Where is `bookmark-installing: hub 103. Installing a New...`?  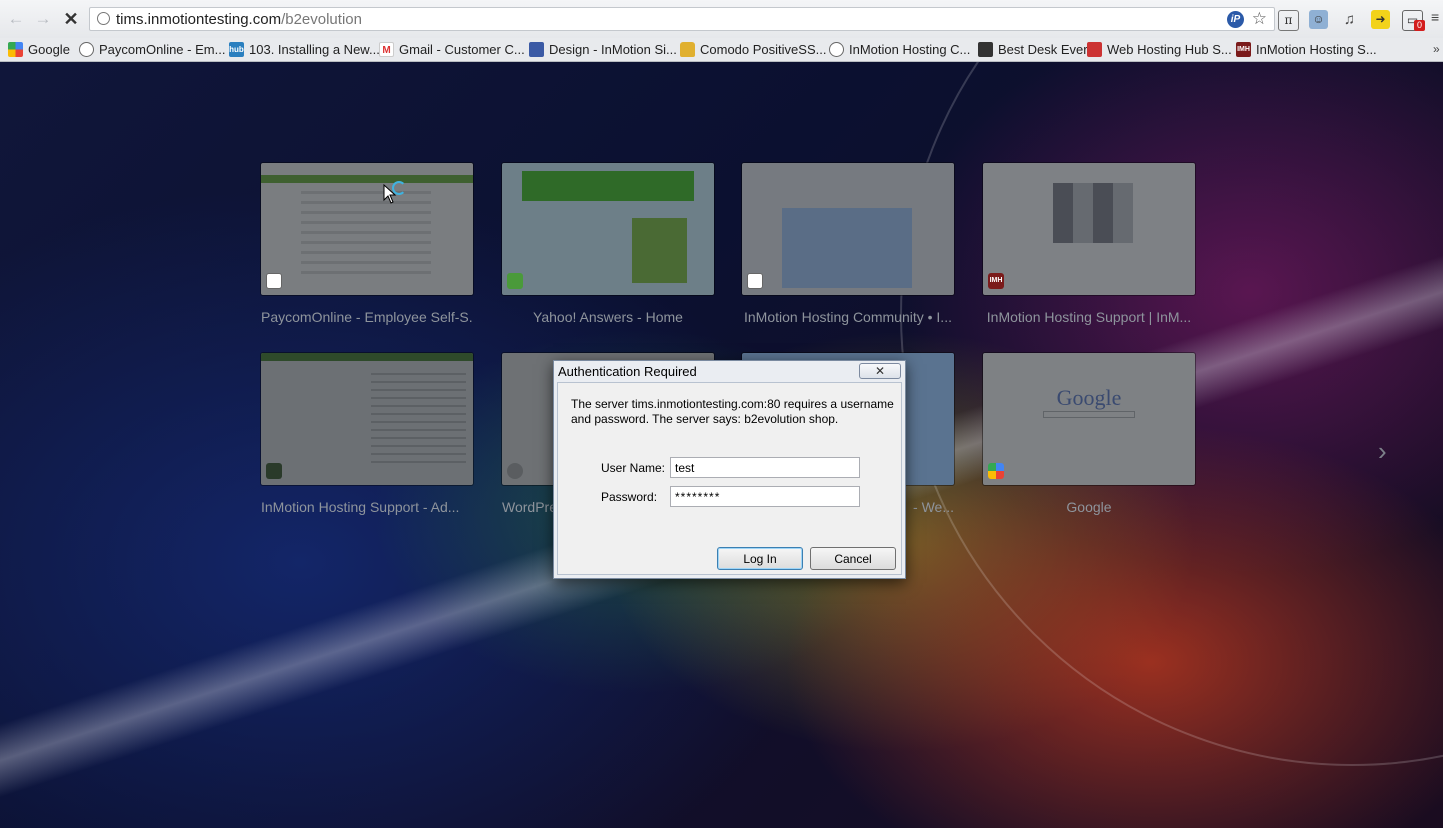 bookmark-installing: hub 103. Installing a New... is located at coordinates (304, 49).